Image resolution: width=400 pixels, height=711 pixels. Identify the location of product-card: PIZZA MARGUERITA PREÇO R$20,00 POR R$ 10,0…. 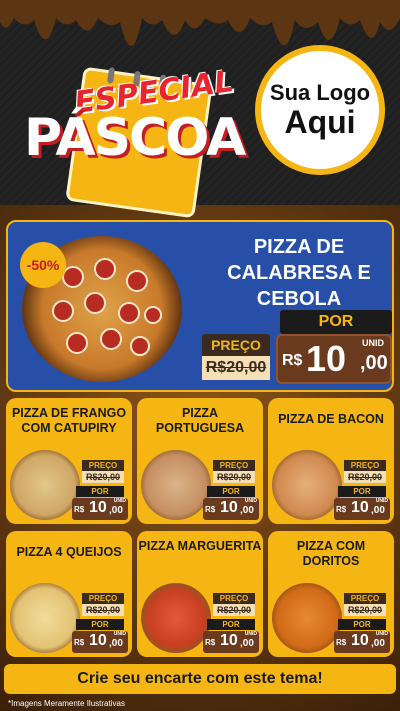
(200, 594).